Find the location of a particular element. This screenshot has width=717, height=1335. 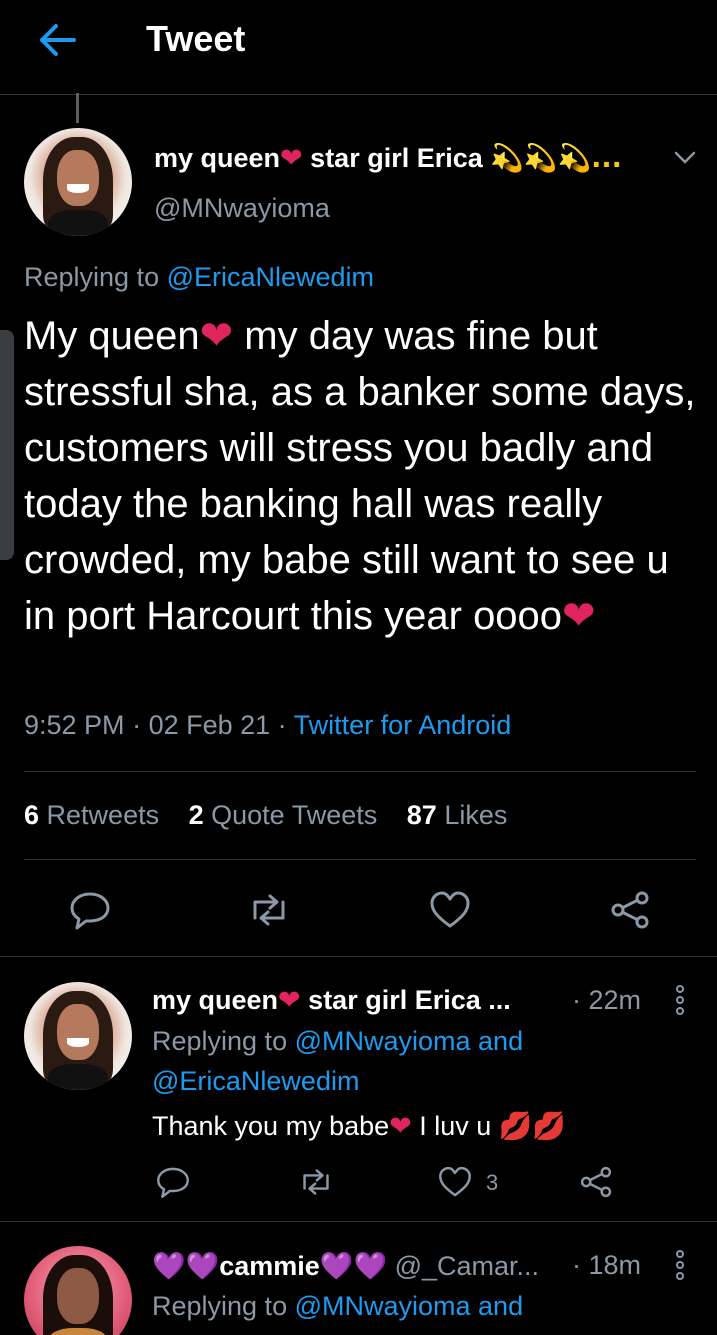

engagement-stats: 6 Retweets 2 Quote Tweets 87 Likes is located at coordinates (276, 815).